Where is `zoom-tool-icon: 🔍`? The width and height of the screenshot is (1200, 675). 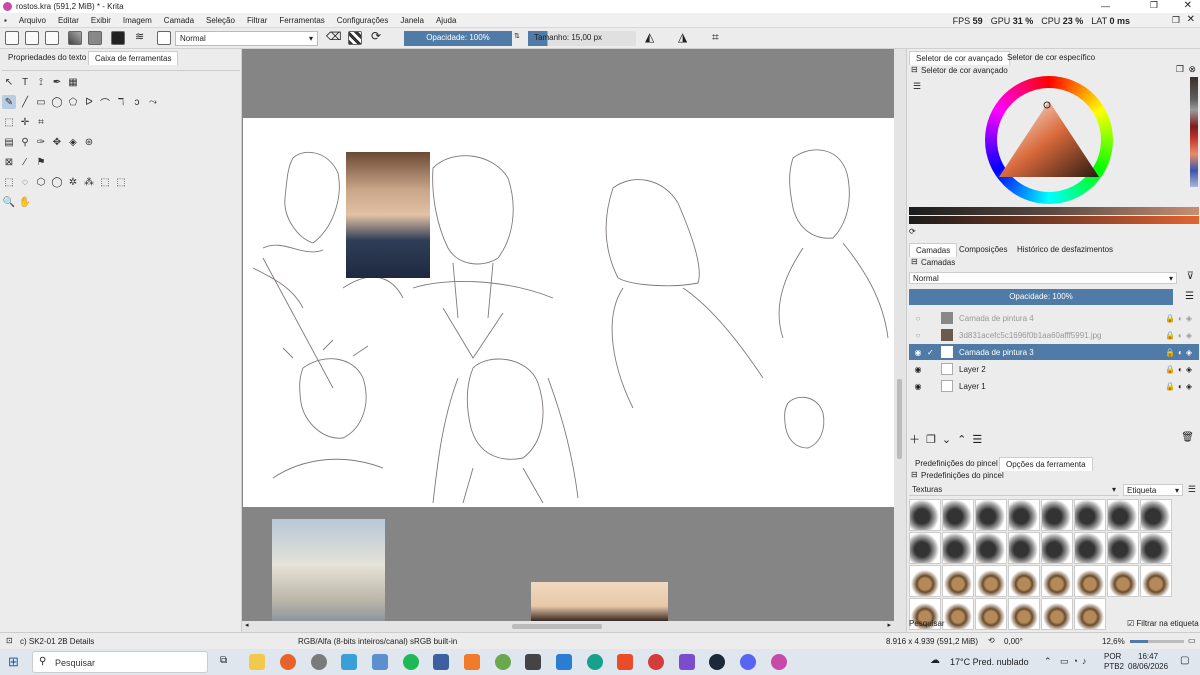 zoom-tool-icon: 🔍 is located at coordinates (9, 202).